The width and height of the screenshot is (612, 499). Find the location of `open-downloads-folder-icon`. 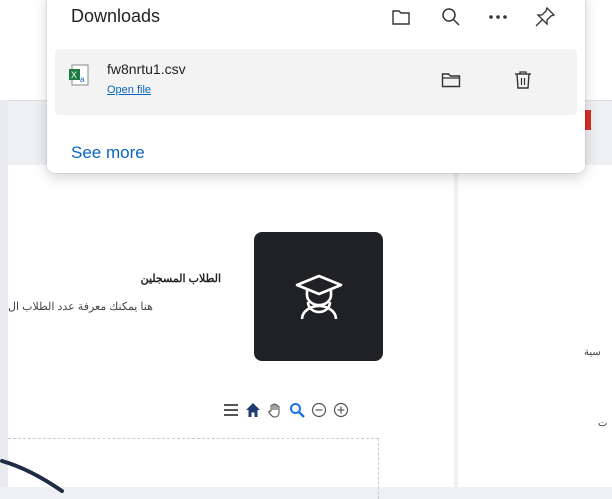

open-downloads-folder-icon is located at coordinates (401, 17).